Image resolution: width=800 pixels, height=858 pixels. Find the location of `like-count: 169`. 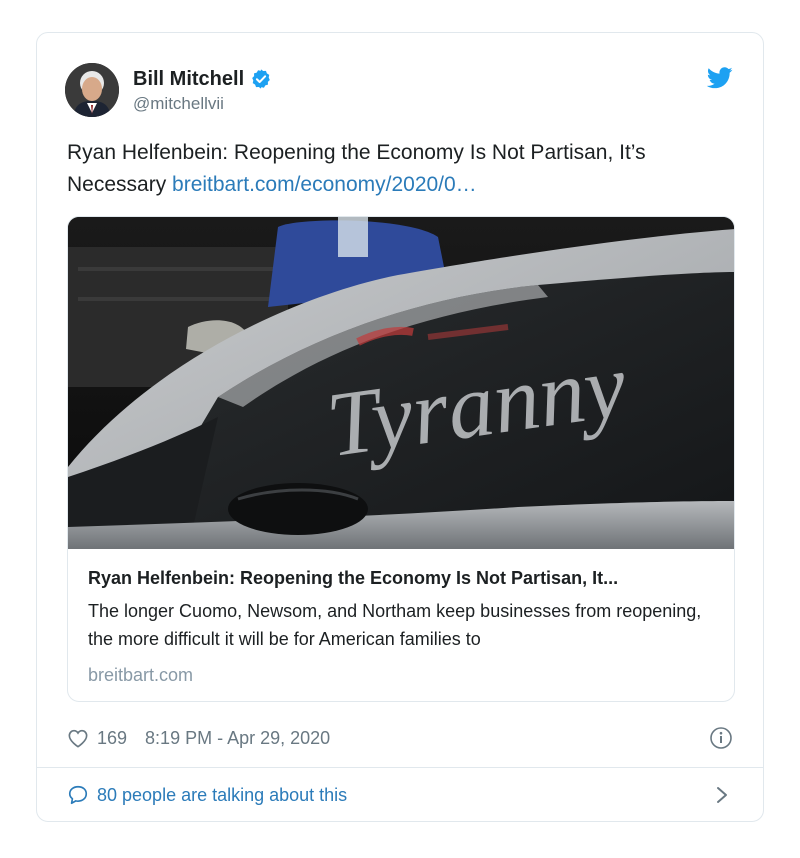

like-count: 169 is located at coordinates (112, 738).